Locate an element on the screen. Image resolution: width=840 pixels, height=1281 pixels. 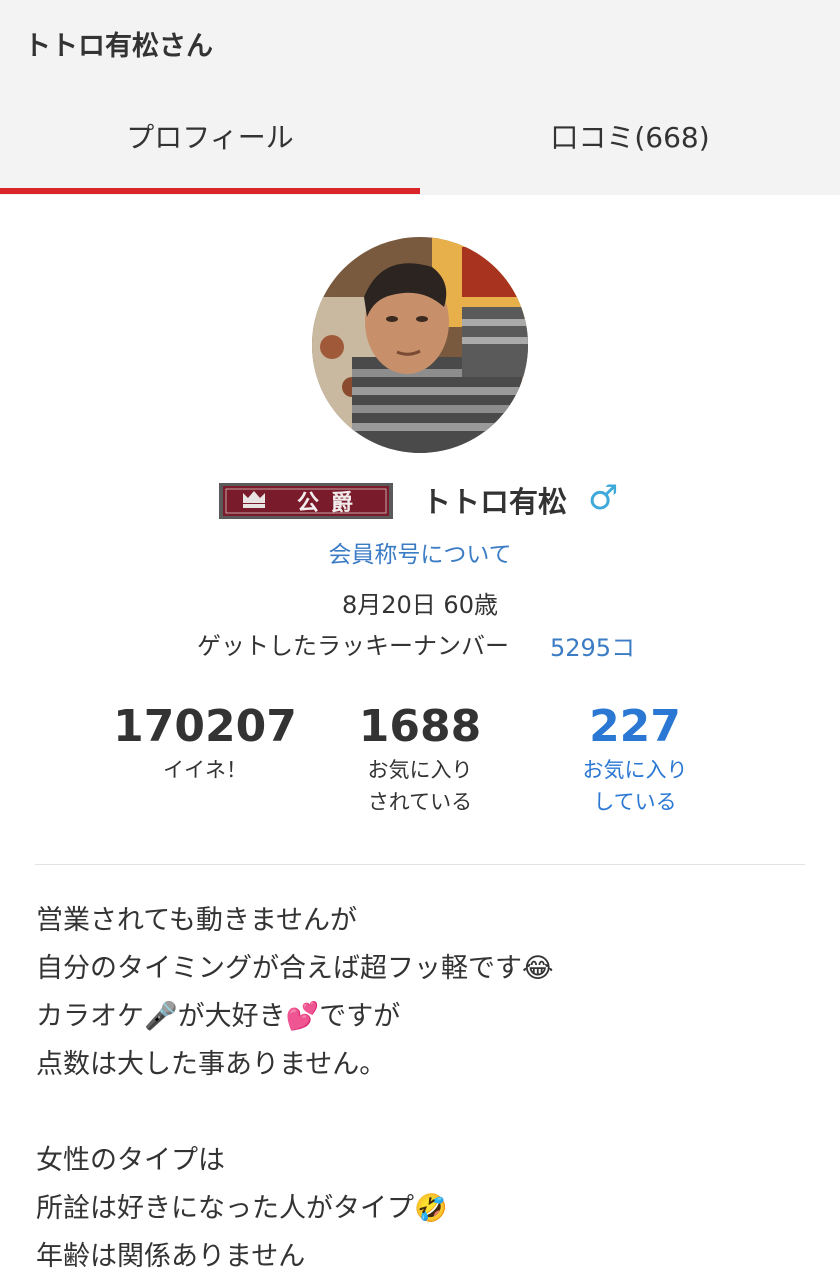
rank-info-link: 会員称号について is located at coordinates (420, 552).